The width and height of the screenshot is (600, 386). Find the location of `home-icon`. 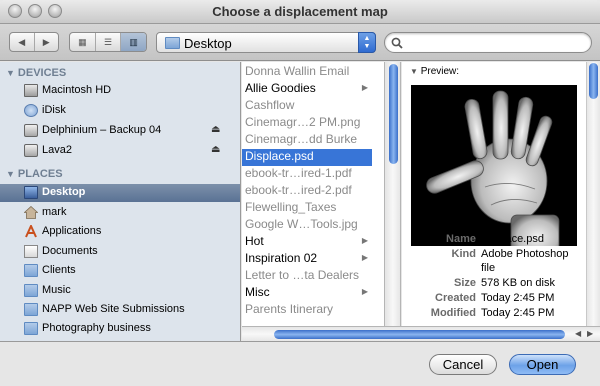

home-icon is located at coordinates (31, 212).